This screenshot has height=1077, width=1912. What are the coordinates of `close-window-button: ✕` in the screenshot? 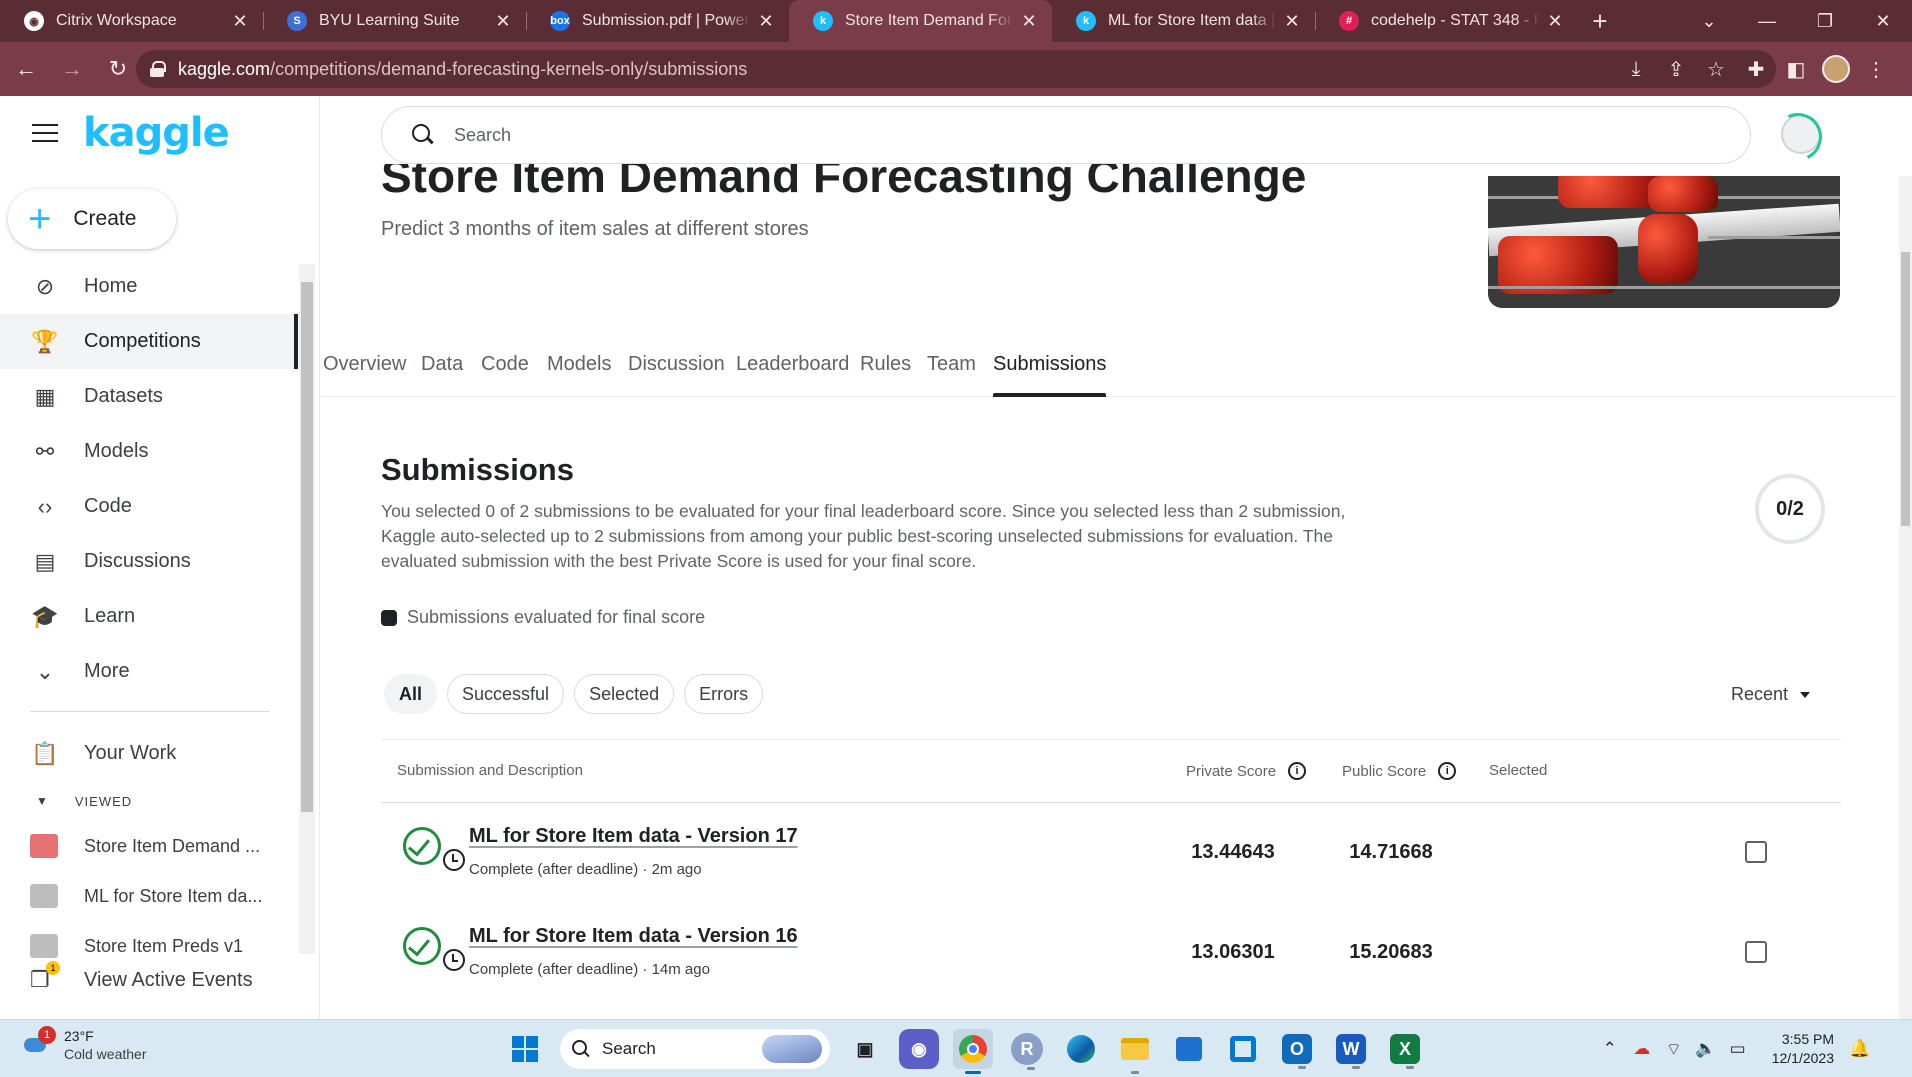 It's located at (1883, 21).